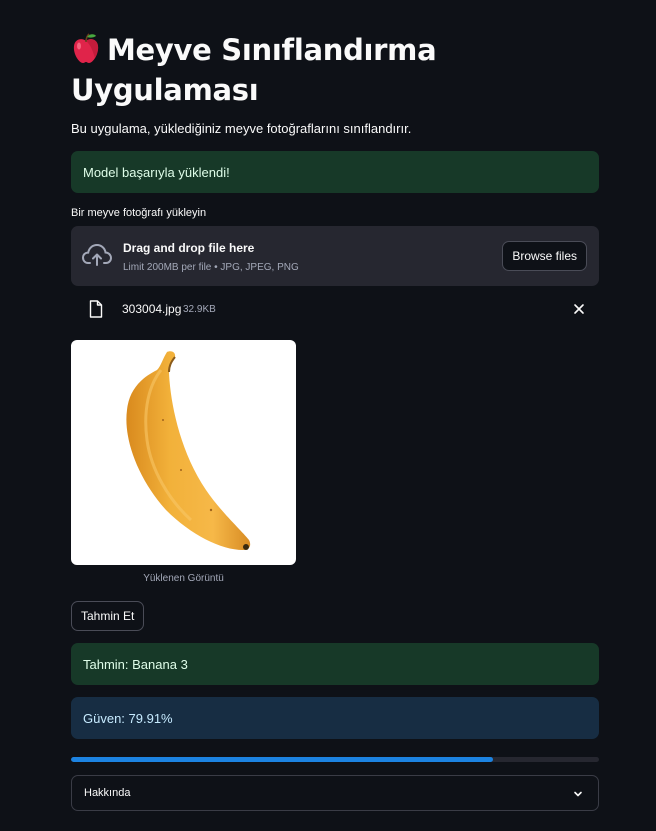 The height and width of the screenshot is (831, 656). What do you see at coordinates (135, 664) in the screenshot?
I see `prediction-text: Tahmin: Banana 3` at bounding box center [135, 664].